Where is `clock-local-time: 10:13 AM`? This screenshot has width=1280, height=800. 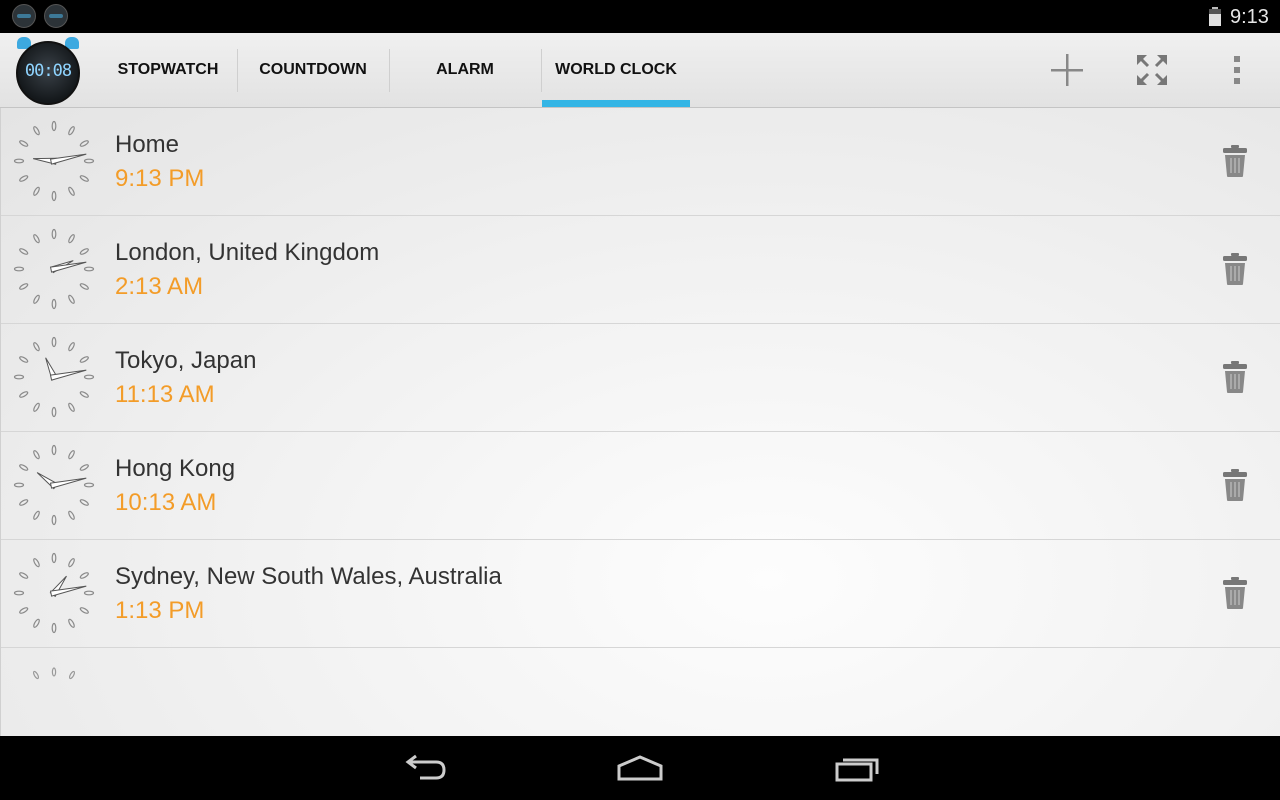 clock-local-time: 10:13 AM is located at coordinates (166, 502).